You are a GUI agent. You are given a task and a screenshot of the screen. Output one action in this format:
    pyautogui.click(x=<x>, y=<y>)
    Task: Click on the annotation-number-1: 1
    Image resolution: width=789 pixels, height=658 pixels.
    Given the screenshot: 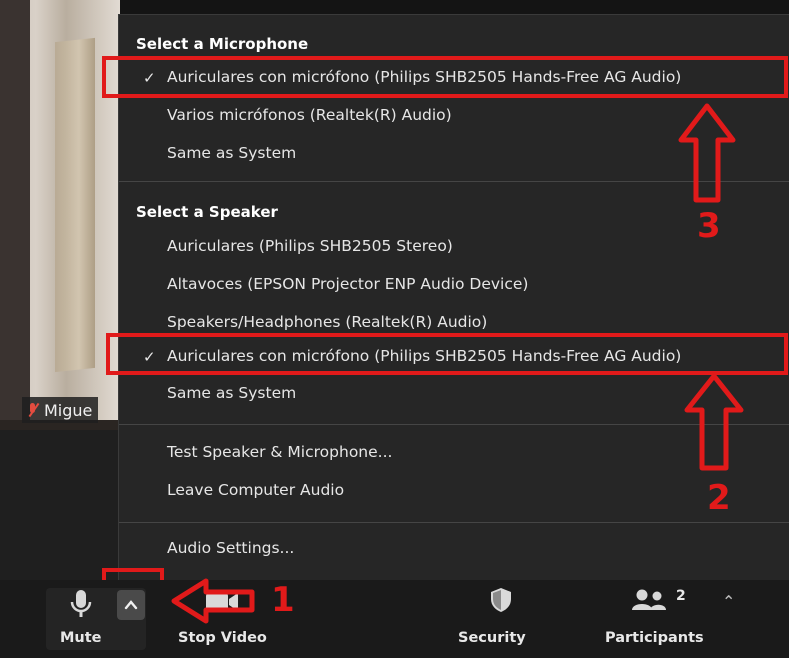 What is the action you would take?
    pyautogui.click(x=283, y=600)
    